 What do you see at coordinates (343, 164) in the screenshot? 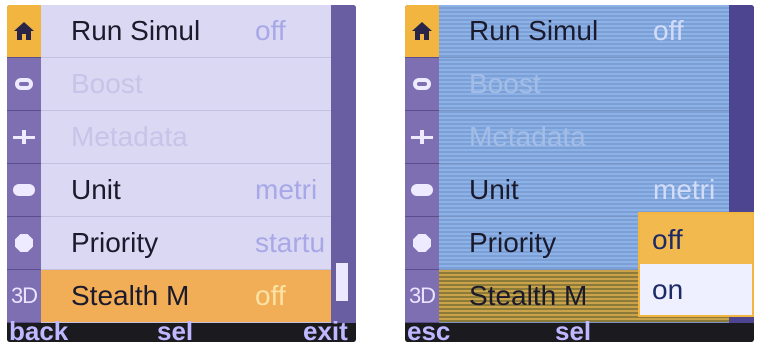
I see `scrollbar` at bounding box center [343, 164].